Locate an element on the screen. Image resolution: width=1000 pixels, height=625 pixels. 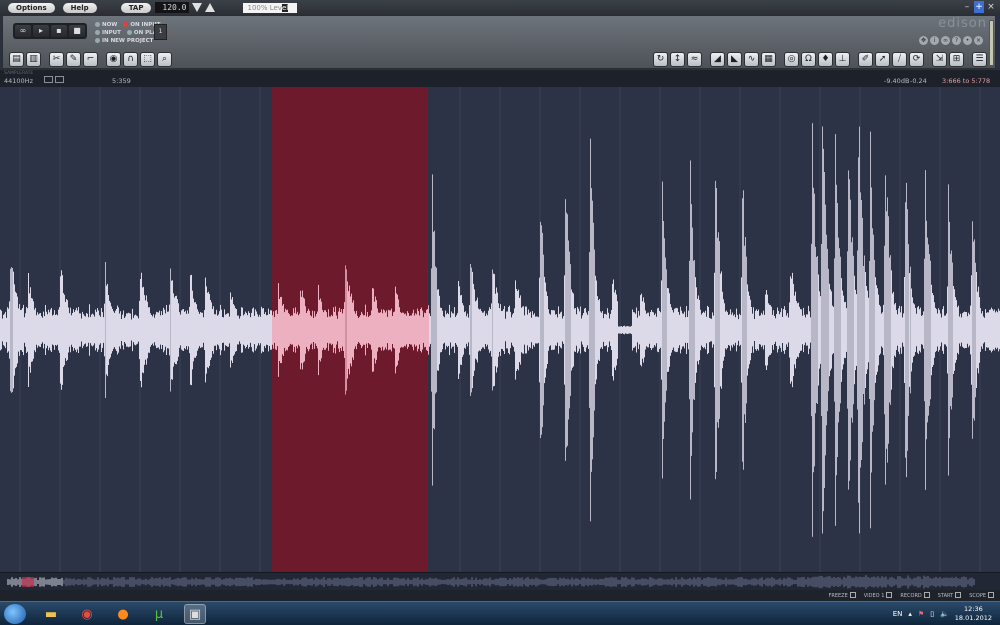
move-icon: ✥ is located at coordinates (923, 40).